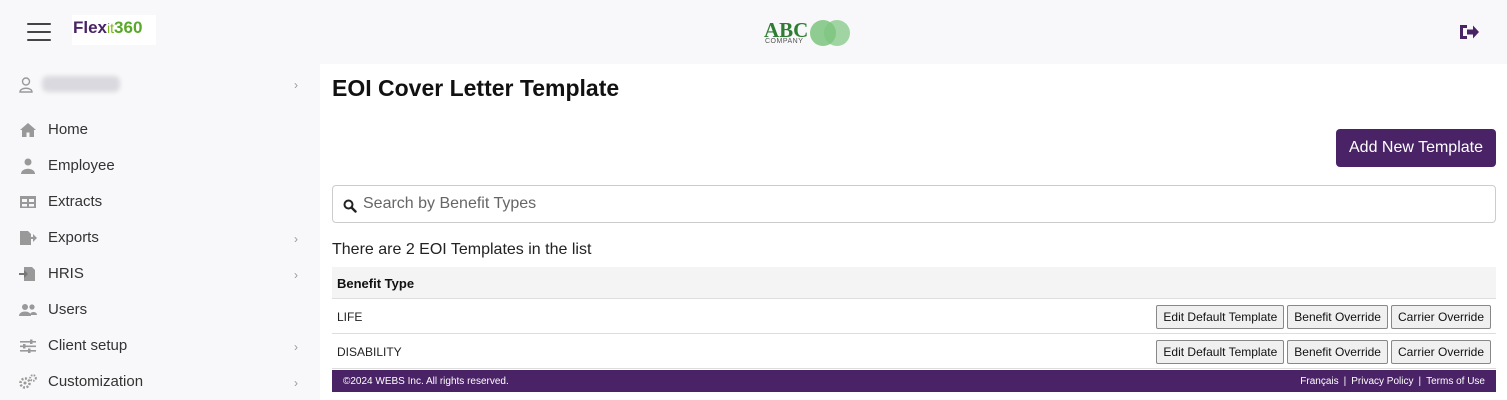 Image resolution: width=1507 pixels, height=400 pixels. What do you see at coordinates (160, 130) in the screenshot?
I see `sidebar-item-home: Home` at bounding box center [160, 130].